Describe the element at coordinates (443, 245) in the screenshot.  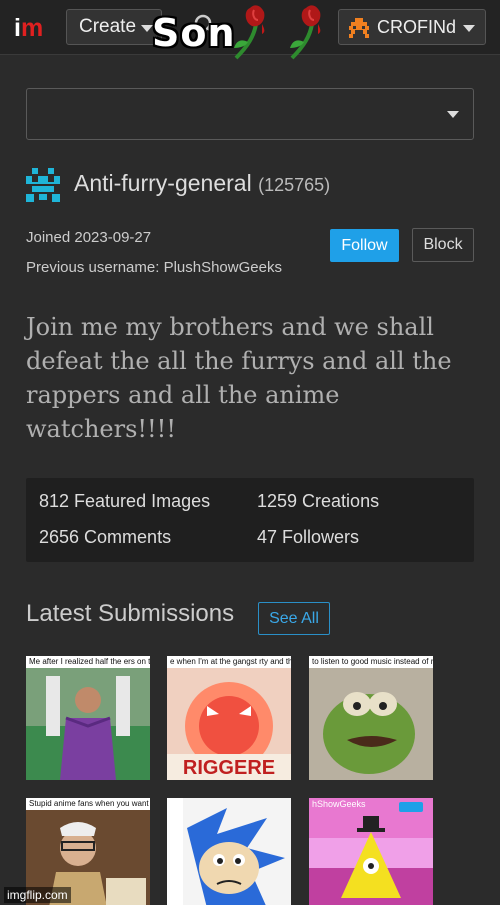
I see `block-button: Block` at that location.